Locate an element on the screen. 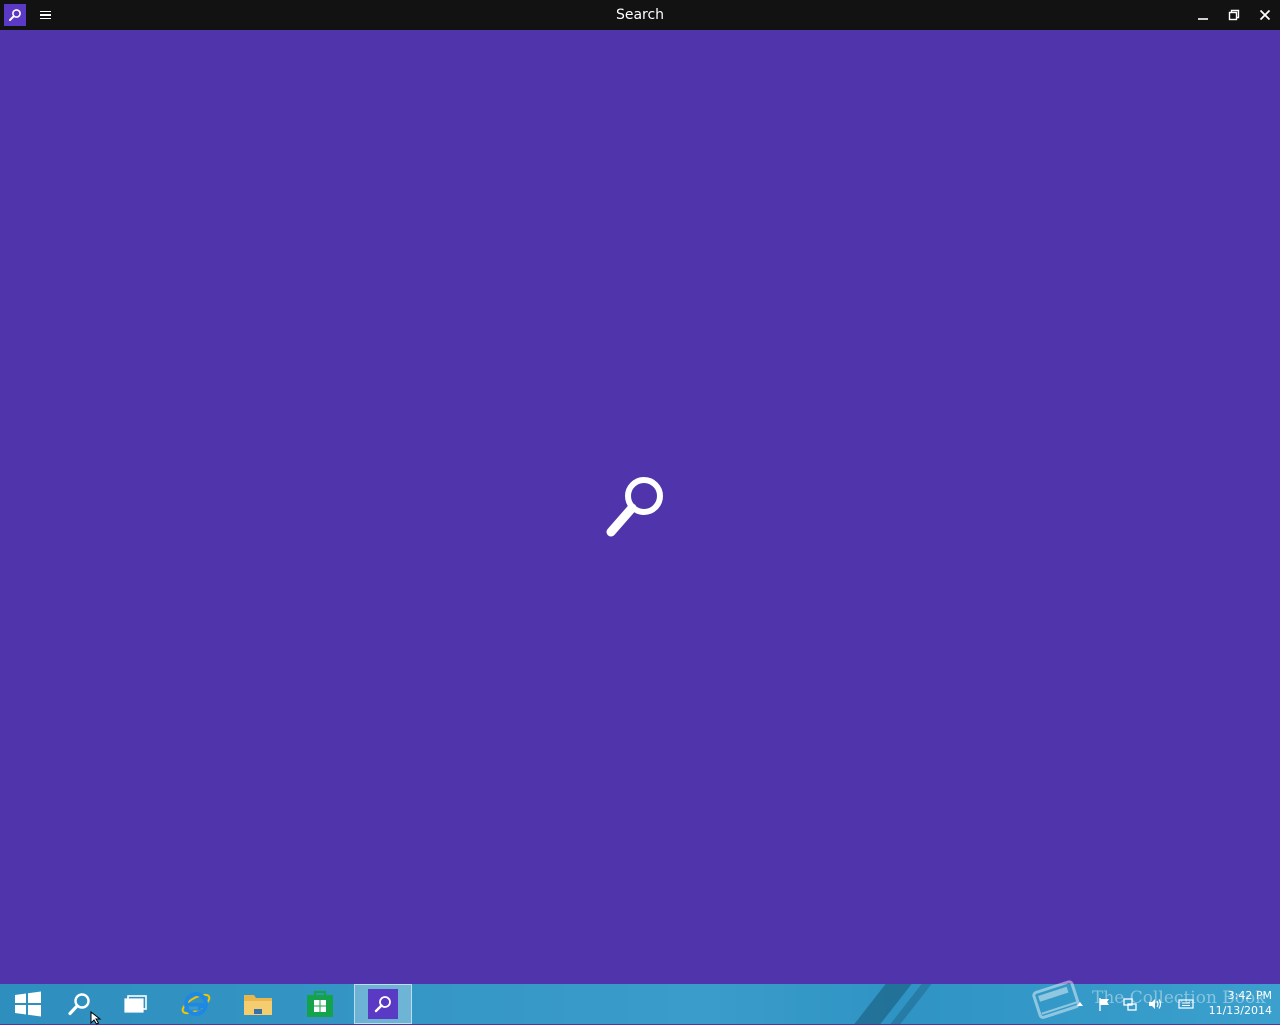  input-indicator-icon is located at coordinates (1186, 1004).